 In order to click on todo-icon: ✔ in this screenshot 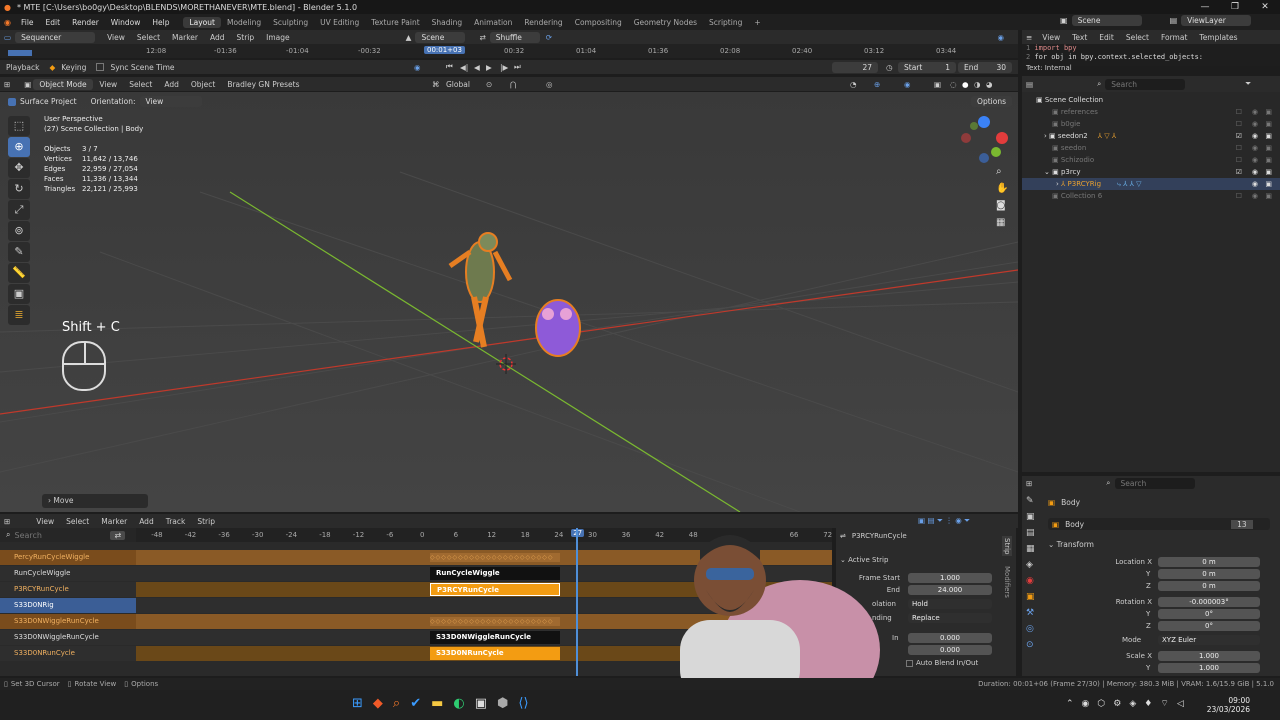, I will do `click(415, 703)`.